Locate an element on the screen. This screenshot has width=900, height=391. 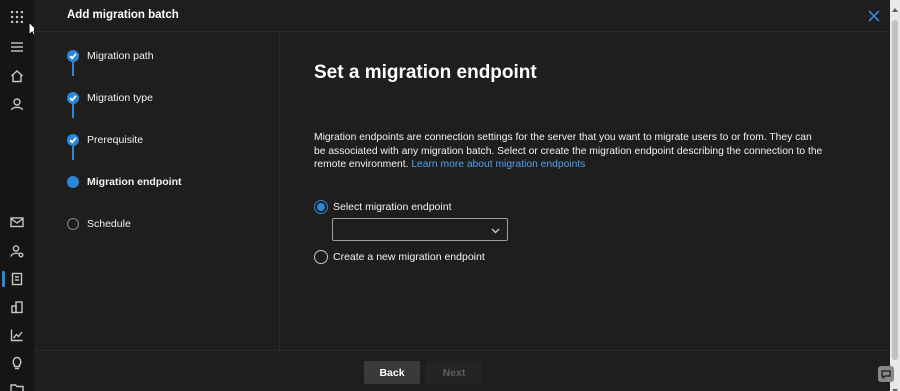
chevron-down-icon is located at coordinates (495, 231).